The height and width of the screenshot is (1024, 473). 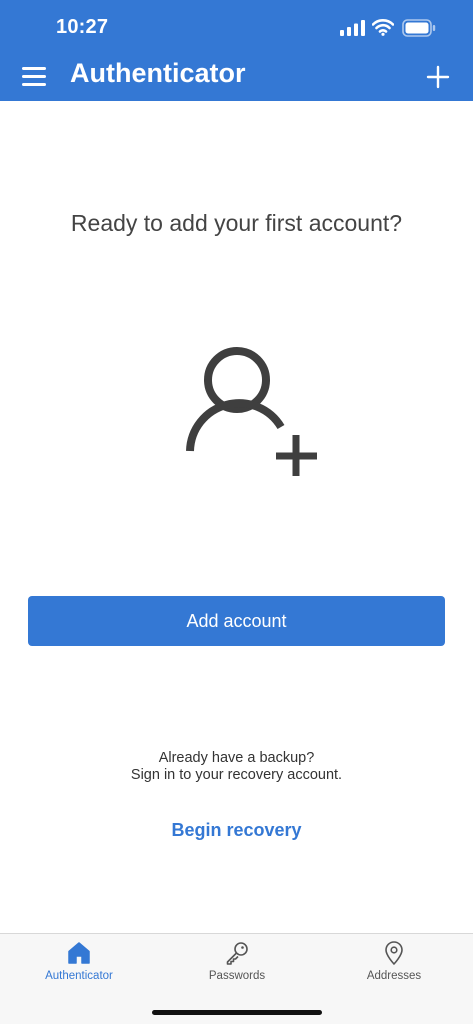 What do you see at coordinates (236, 775) in the screenshot?
I see `backup-instruction: Sign in to your recovery account.` at bounding box center [236, 775].